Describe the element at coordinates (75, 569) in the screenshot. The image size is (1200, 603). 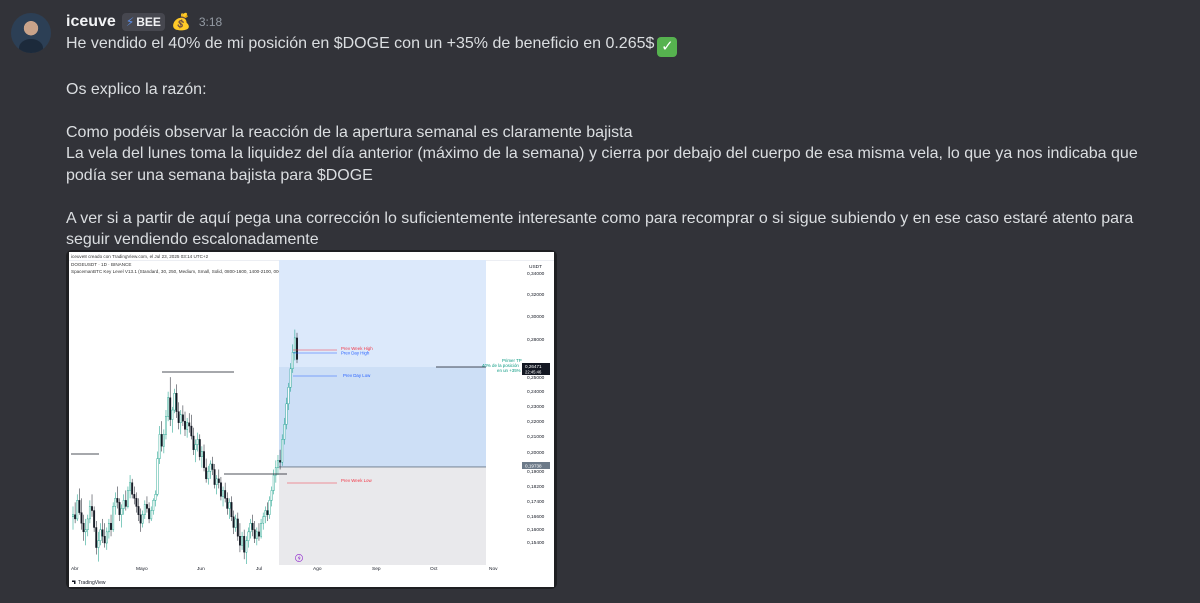
I see `time-tick-label: Abr` at that location.